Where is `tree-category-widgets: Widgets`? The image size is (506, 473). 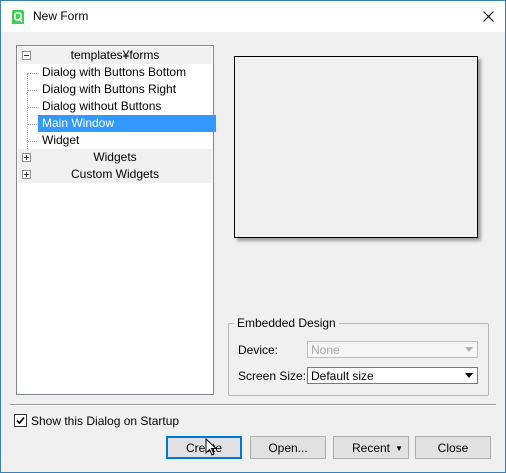
tree-category-widgets: Widgets is located at coordinates (115, 157).